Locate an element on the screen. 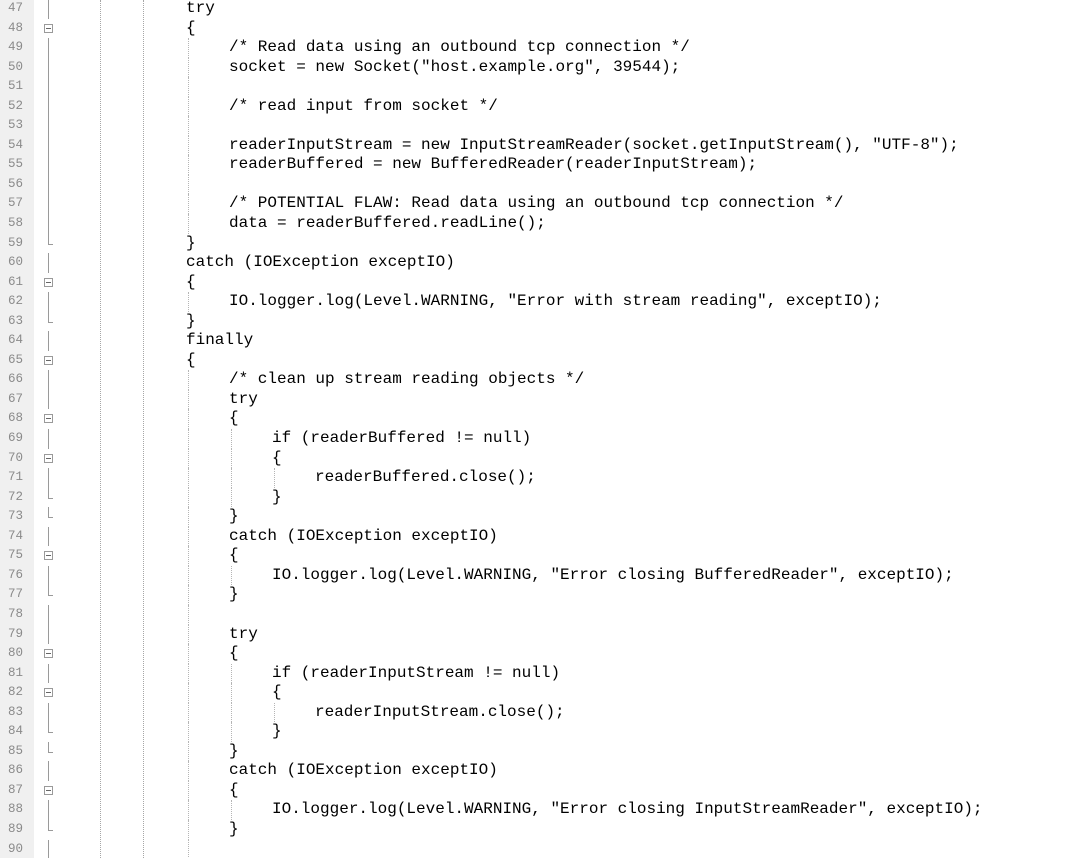  code-line: 72} is located at coordinates (540, 497).